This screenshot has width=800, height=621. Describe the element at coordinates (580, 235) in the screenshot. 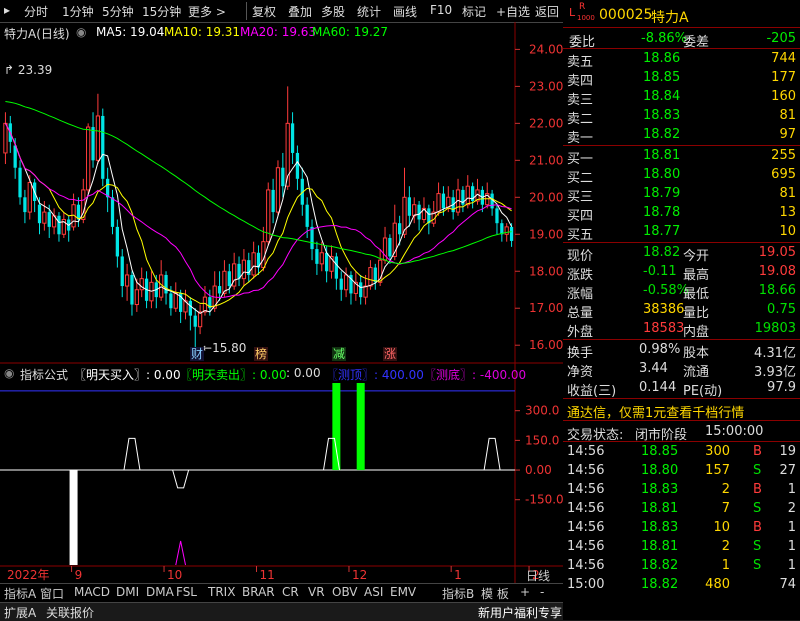

I see `orderbook-label: 买五` at that location.